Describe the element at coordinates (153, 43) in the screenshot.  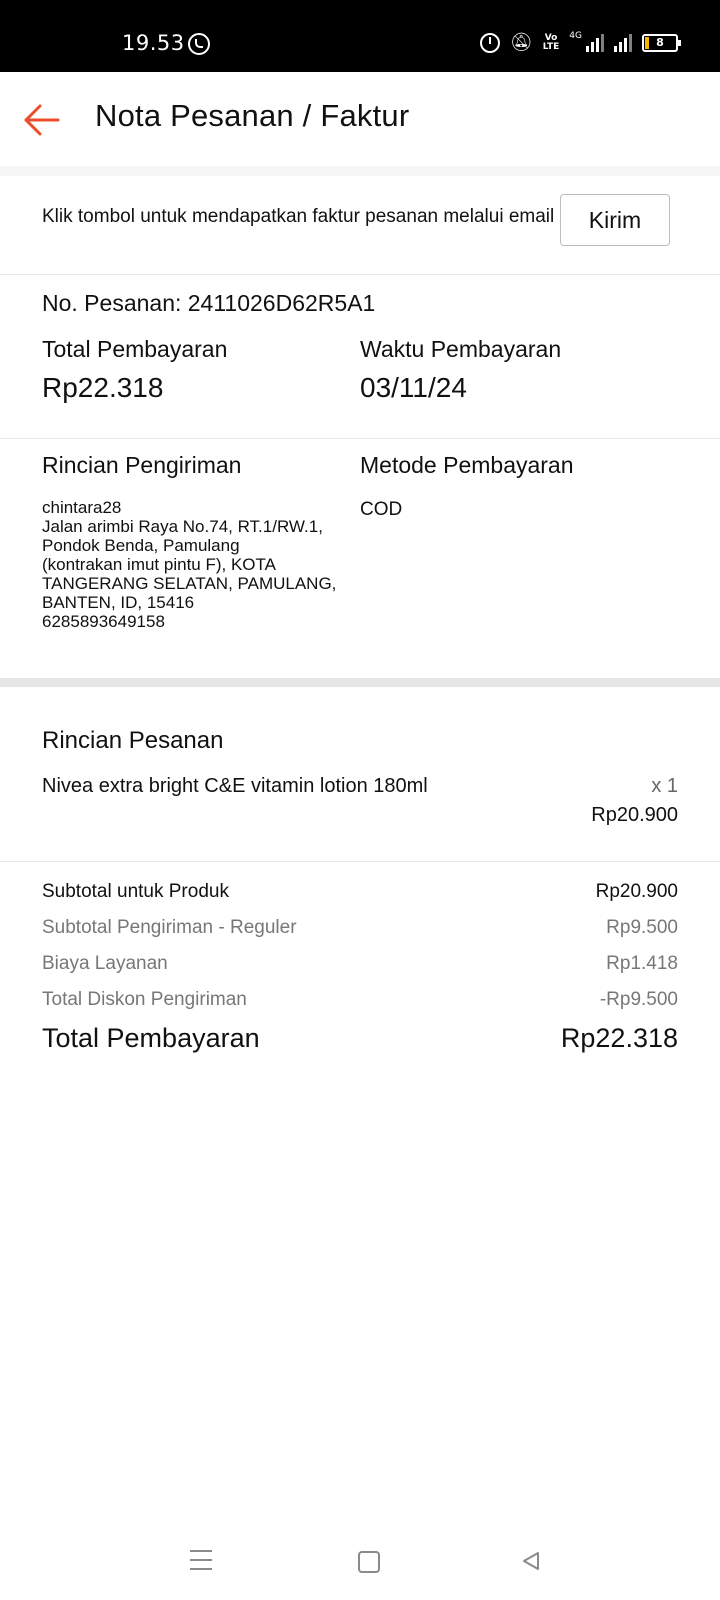
I see `status-time: 19.53` at that location.